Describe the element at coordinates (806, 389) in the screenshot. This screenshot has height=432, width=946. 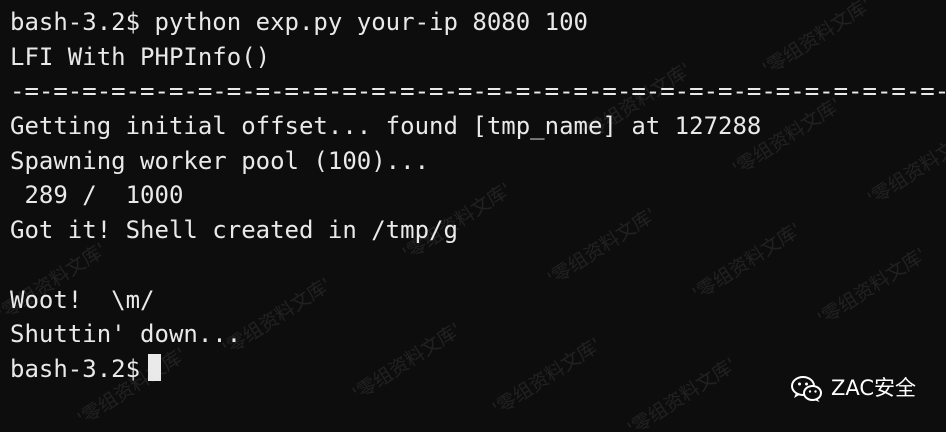
I see `wechat-icon` at that location.